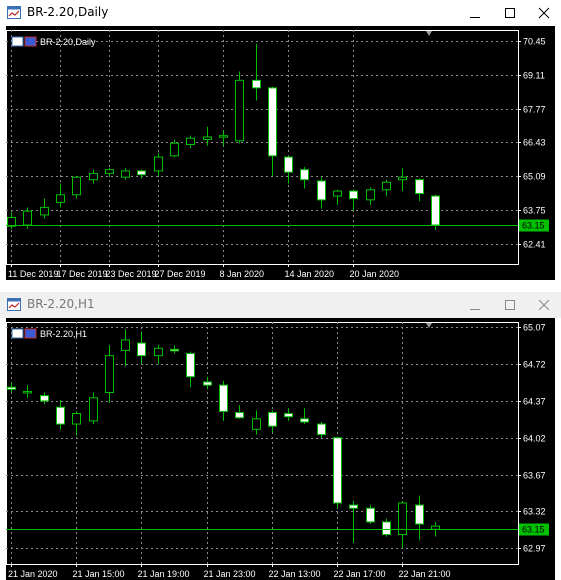 The height and width of the screenshot is (580, 561). Describe the element at coordinates (230, 574) in the screenshot. I see `time-label: 21 Jan 23:00` at that location.